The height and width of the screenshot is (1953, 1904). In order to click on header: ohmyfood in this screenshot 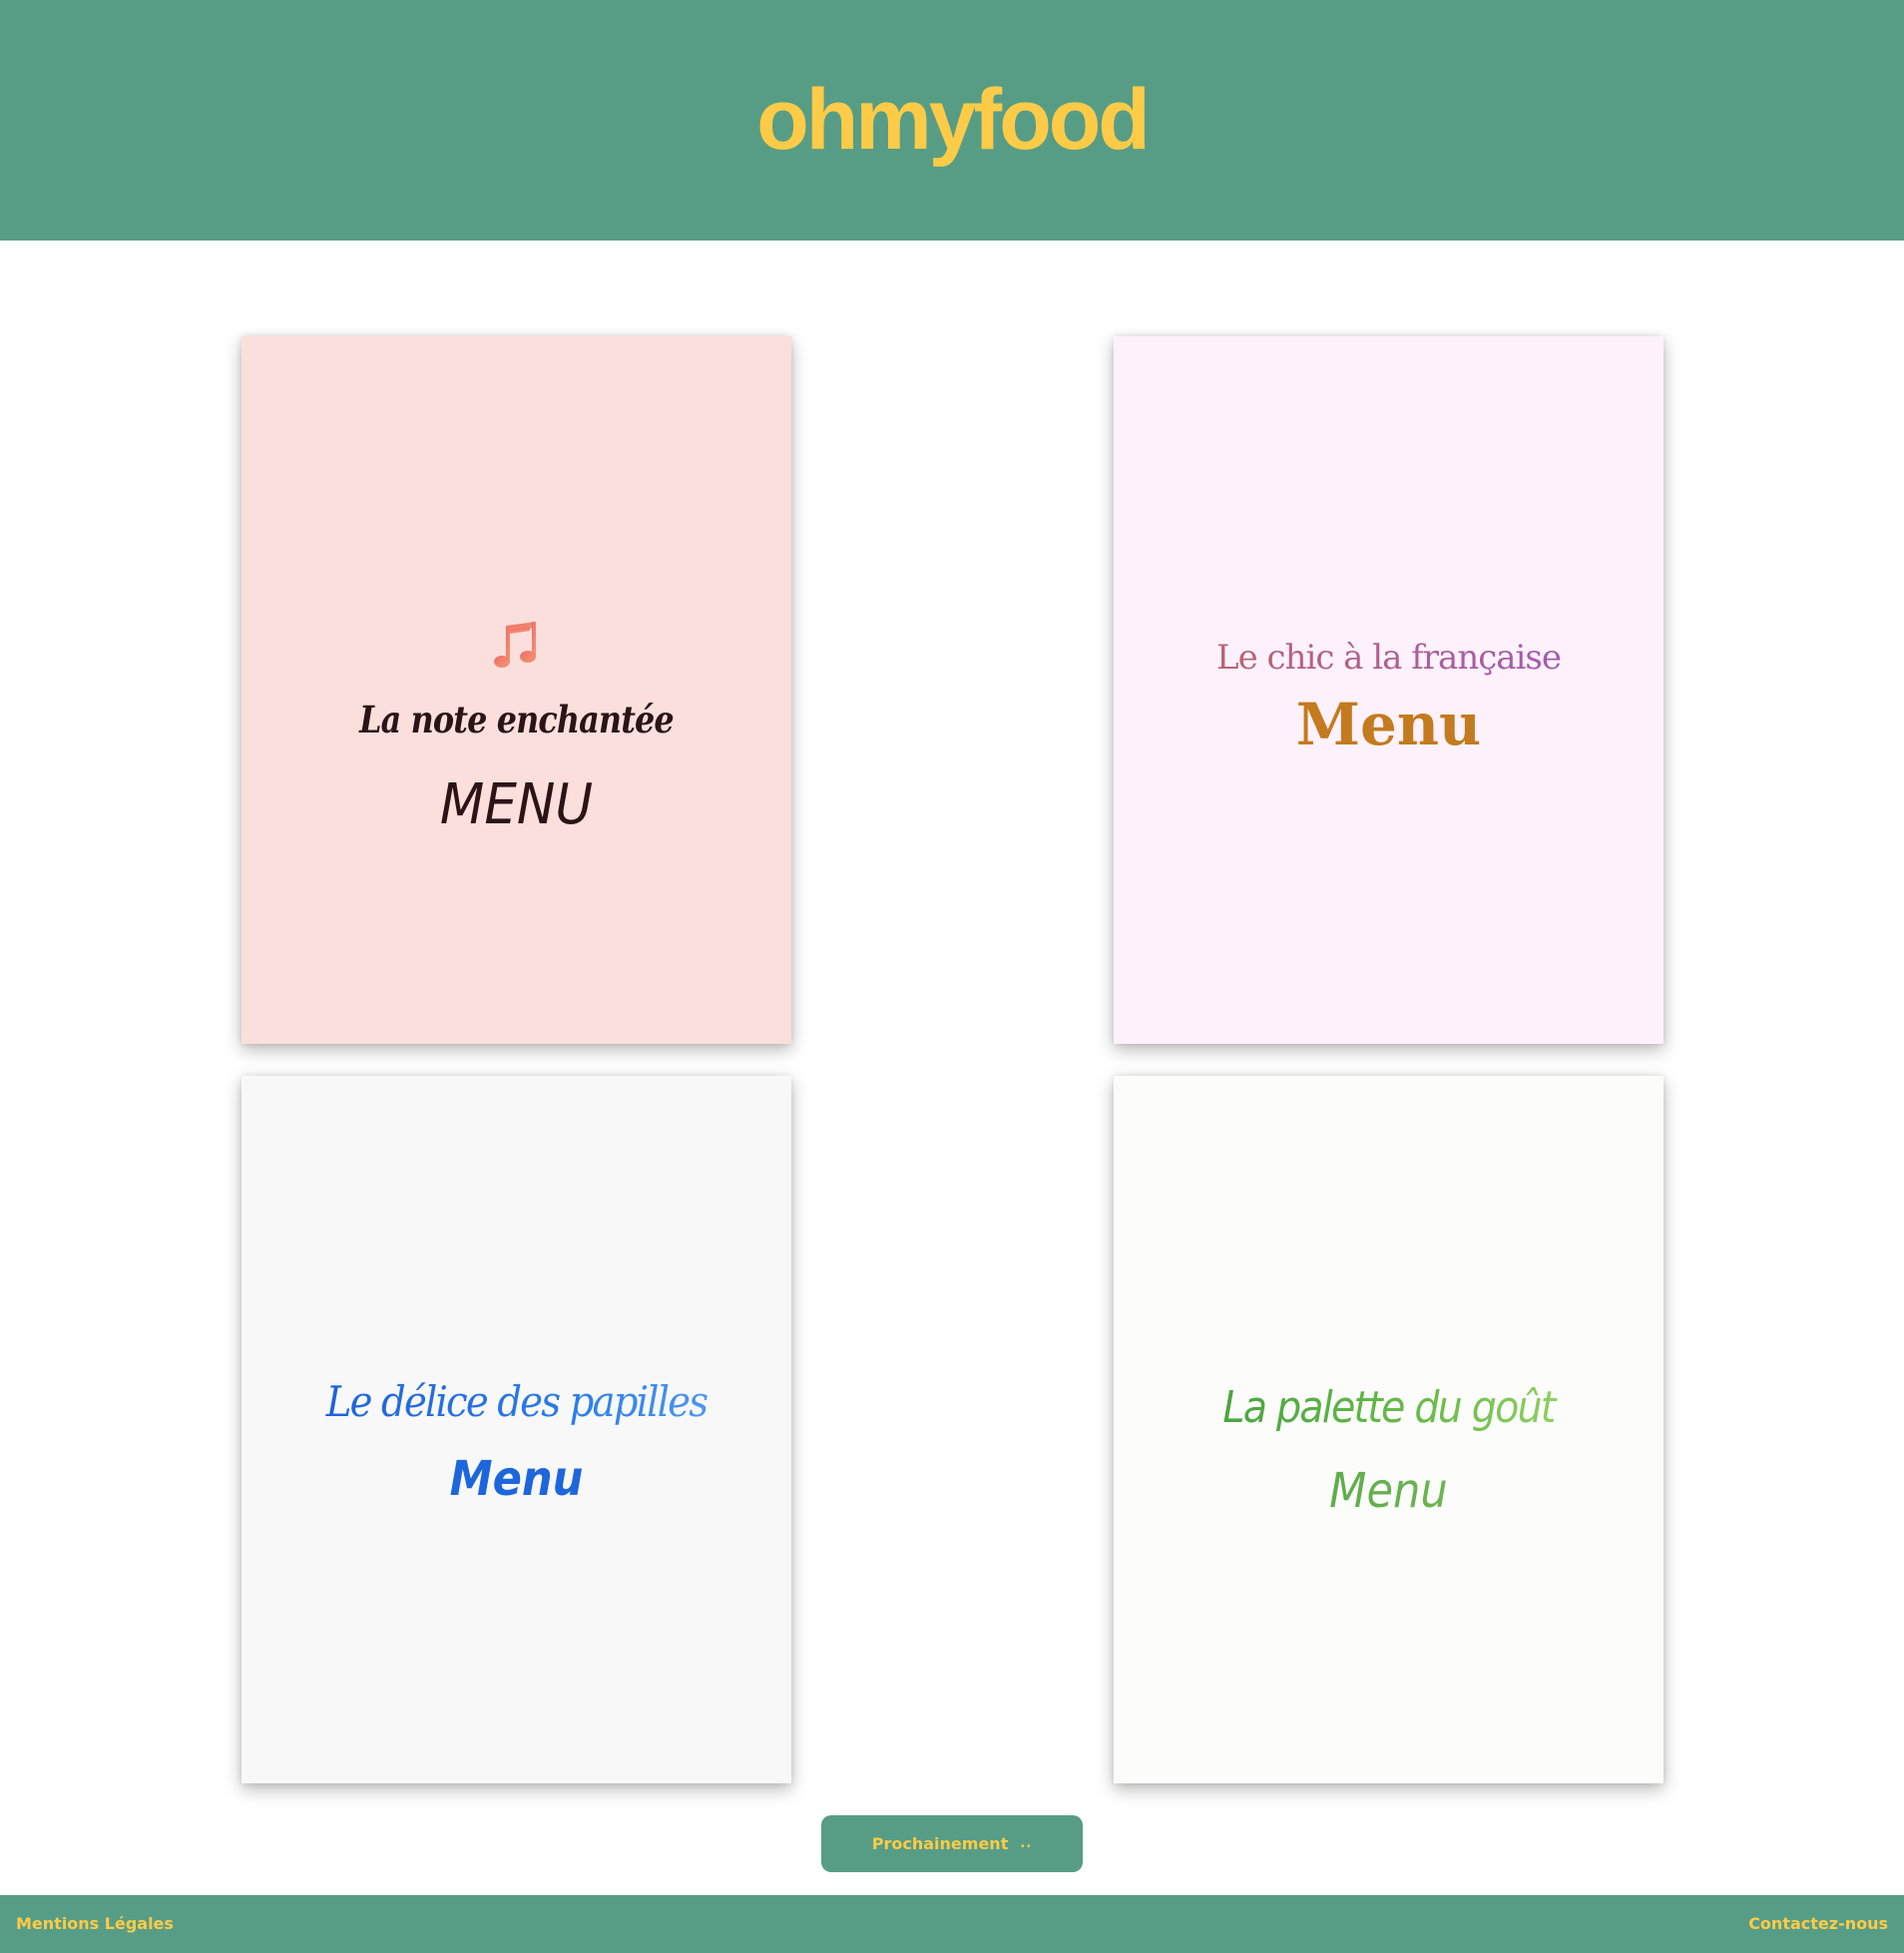, I will do `click(952, 120)`.